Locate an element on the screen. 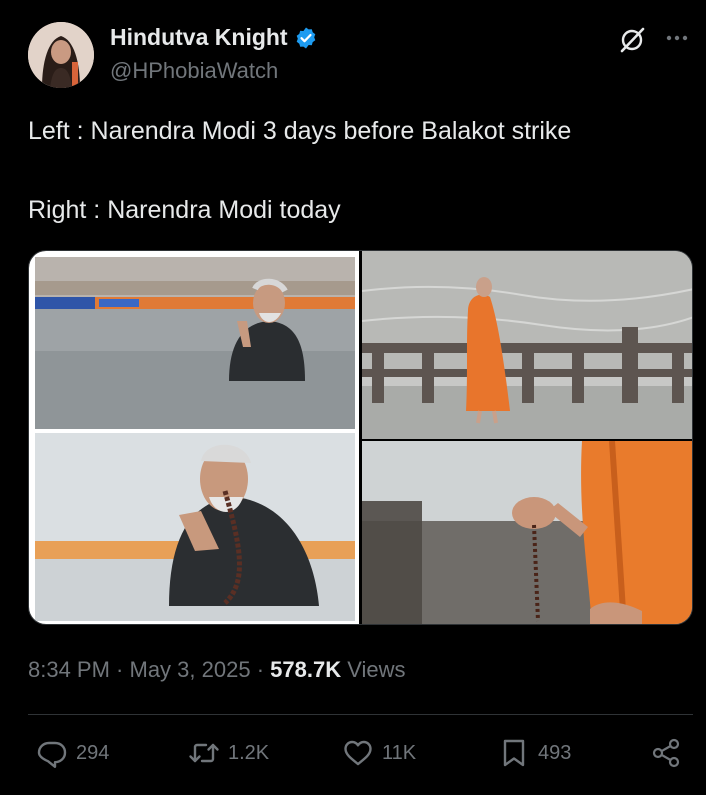  like-count: 11K is located at coordinates (399, 752).